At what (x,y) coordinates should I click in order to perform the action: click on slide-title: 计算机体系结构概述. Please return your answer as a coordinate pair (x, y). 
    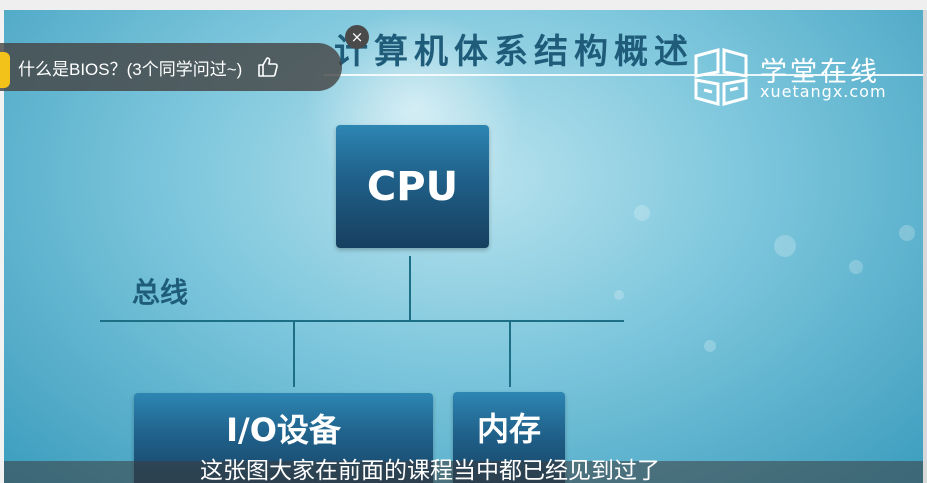
    Looking at the image, I should click on (514, 52).